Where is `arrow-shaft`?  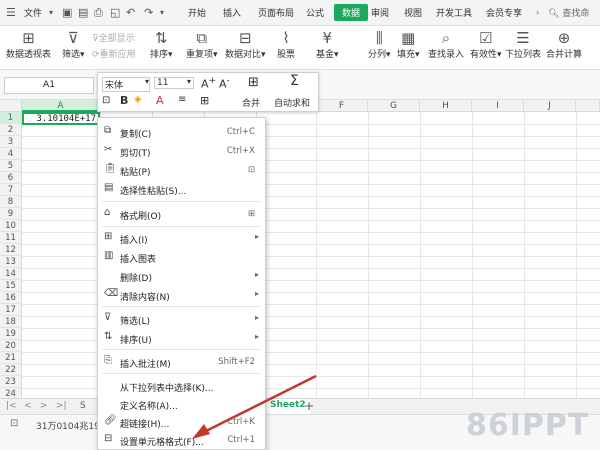 arrow-shaft is located at coordinates (258, 405).